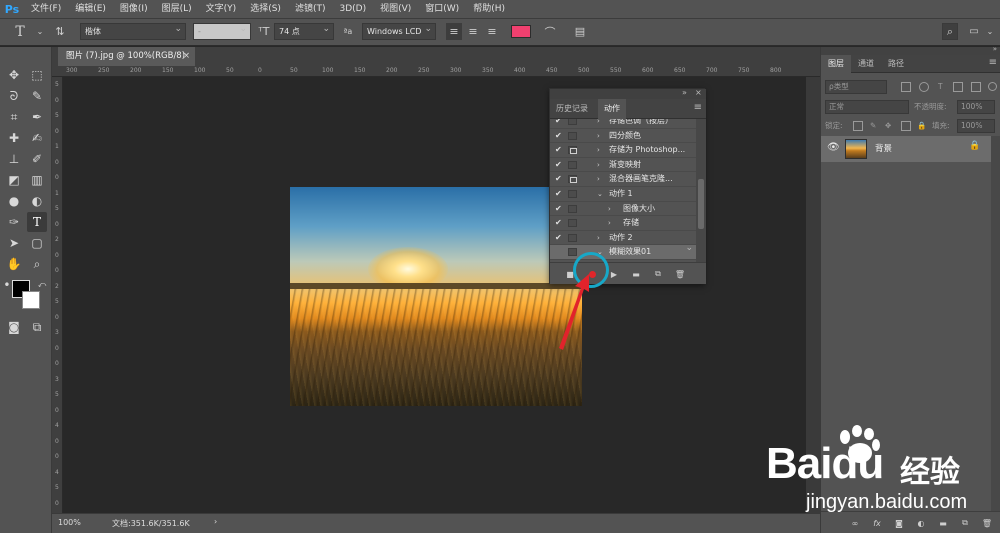 This screenshot has width=1000, height=533. I want to click on type-tool-icon: T, so click(37, 222).